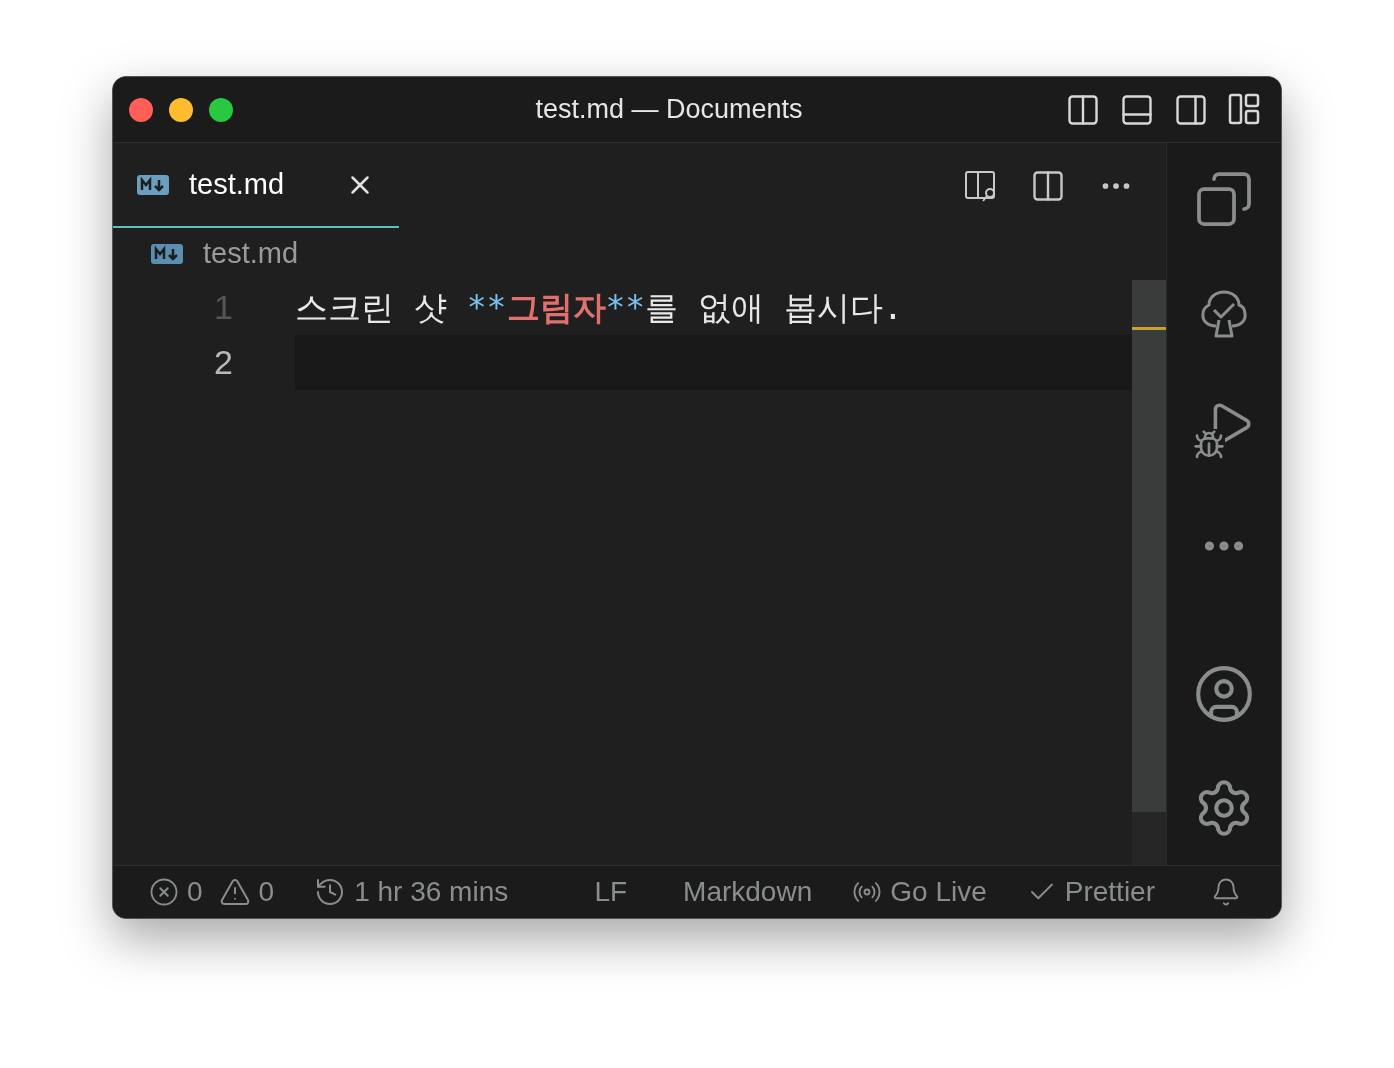 The width and height of the screenshot is (1394, 1068). I want to click on accounts-icon, so click(1224, 694).